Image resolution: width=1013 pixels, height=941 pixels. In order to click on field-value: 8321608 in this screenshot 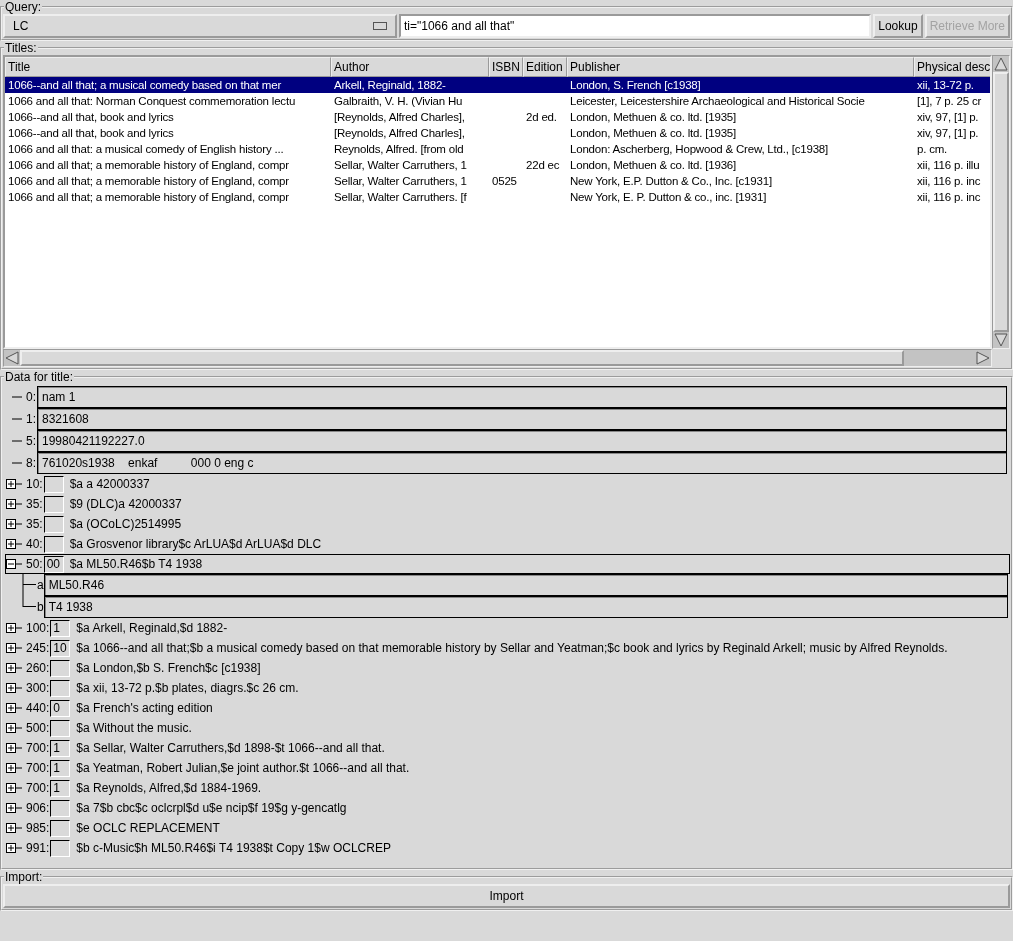, I will do `click(522, 419)`.